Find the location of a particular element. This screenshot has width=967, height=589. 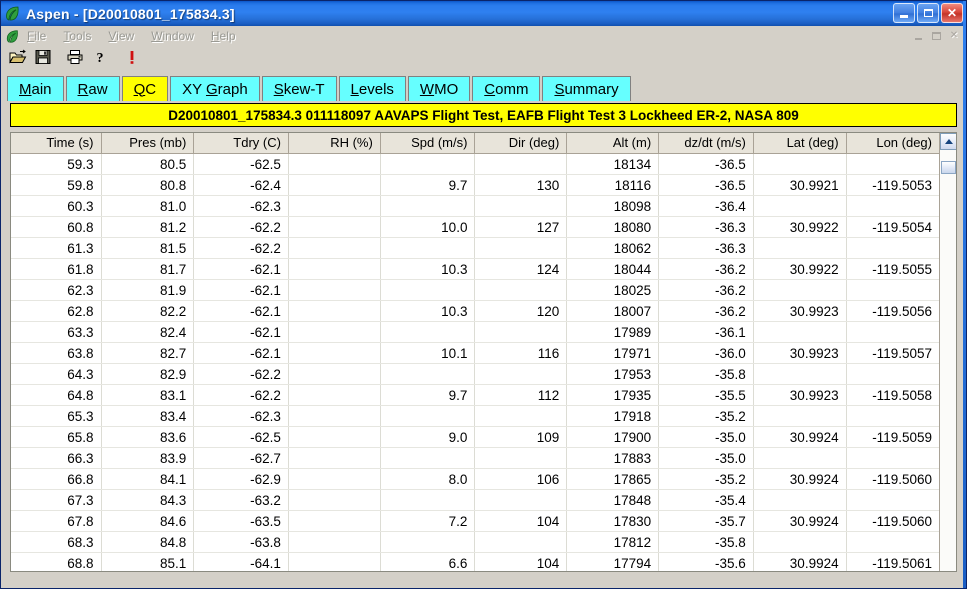

table-cell: 17971 is located at coordinates (613, 353).